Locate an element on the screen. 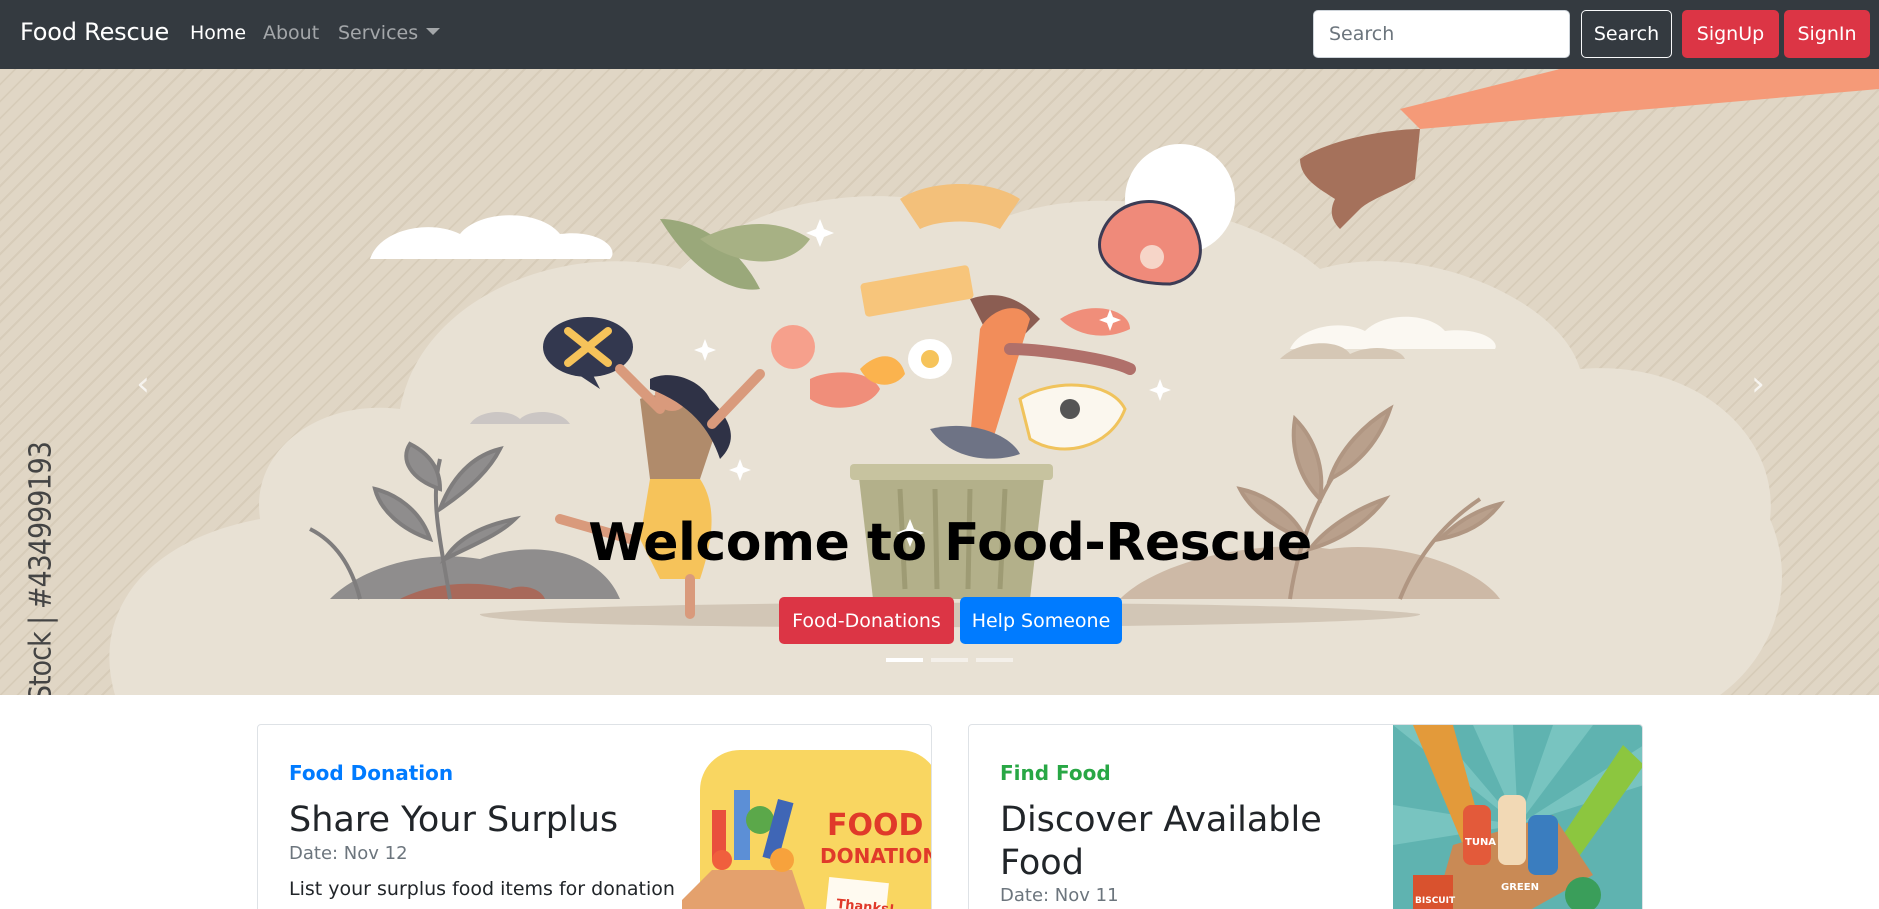 The height and width of the screenshot is (909, 1879). card-title-line-2: Food is located at coordinates (1042, 863).